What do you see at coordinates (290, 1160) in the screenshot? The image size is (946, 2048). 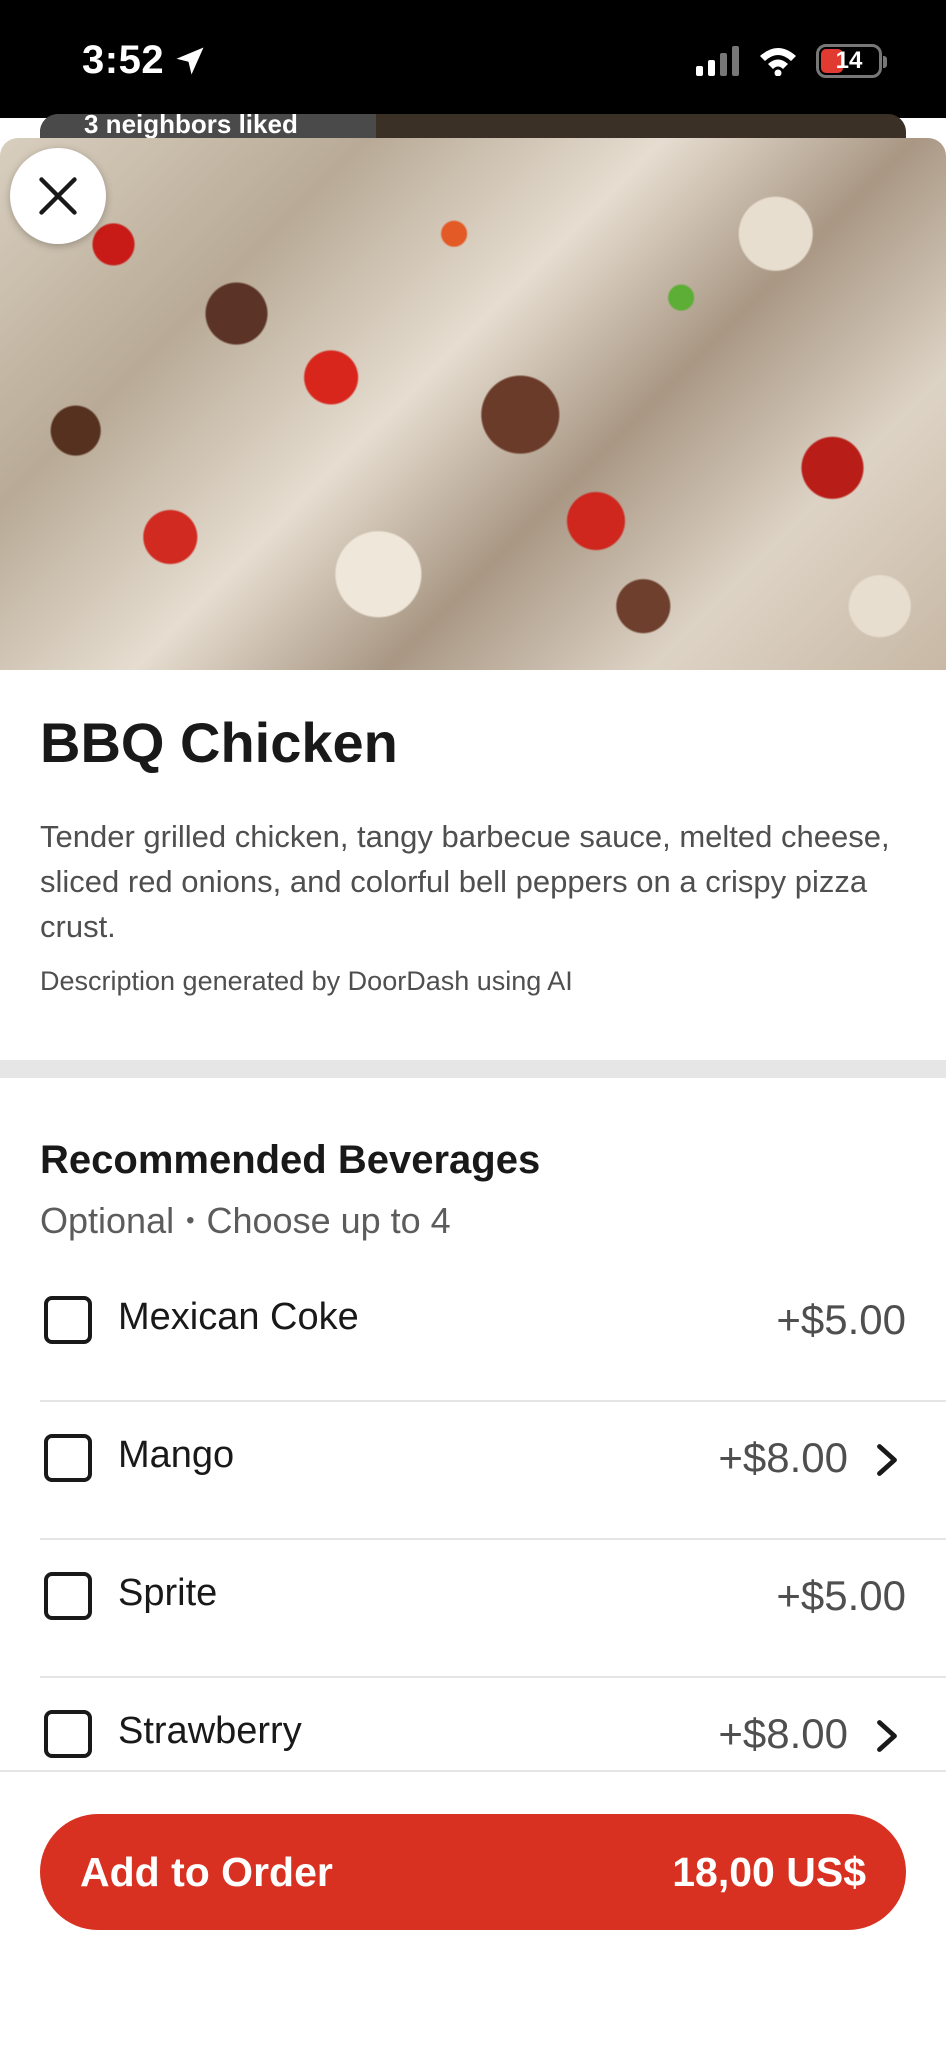 I see `option-group-title: Recommended Beverages` at bounding box center [290, 1160].